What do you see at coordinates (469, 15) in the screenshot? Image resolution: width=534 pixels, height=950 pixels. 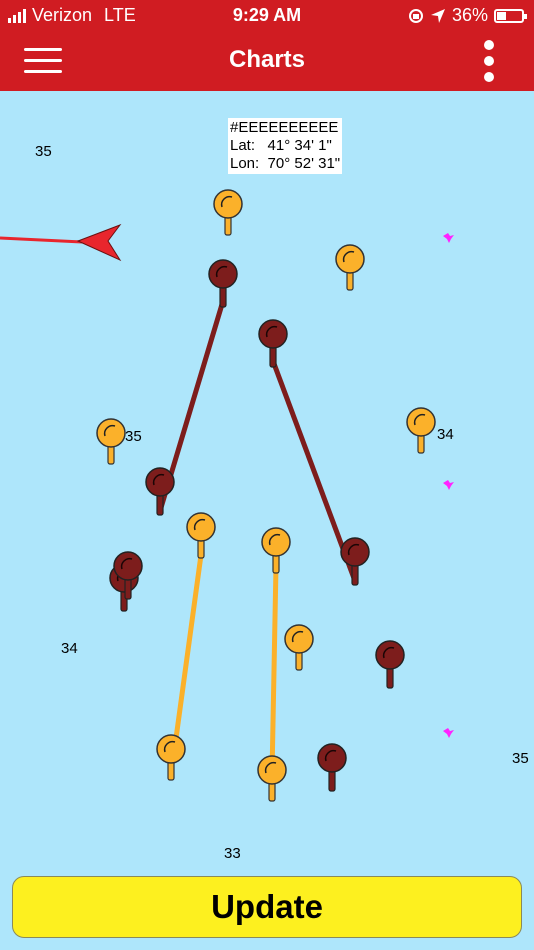 I see `battery-percent: 36%` at bounding box center [469, 15].